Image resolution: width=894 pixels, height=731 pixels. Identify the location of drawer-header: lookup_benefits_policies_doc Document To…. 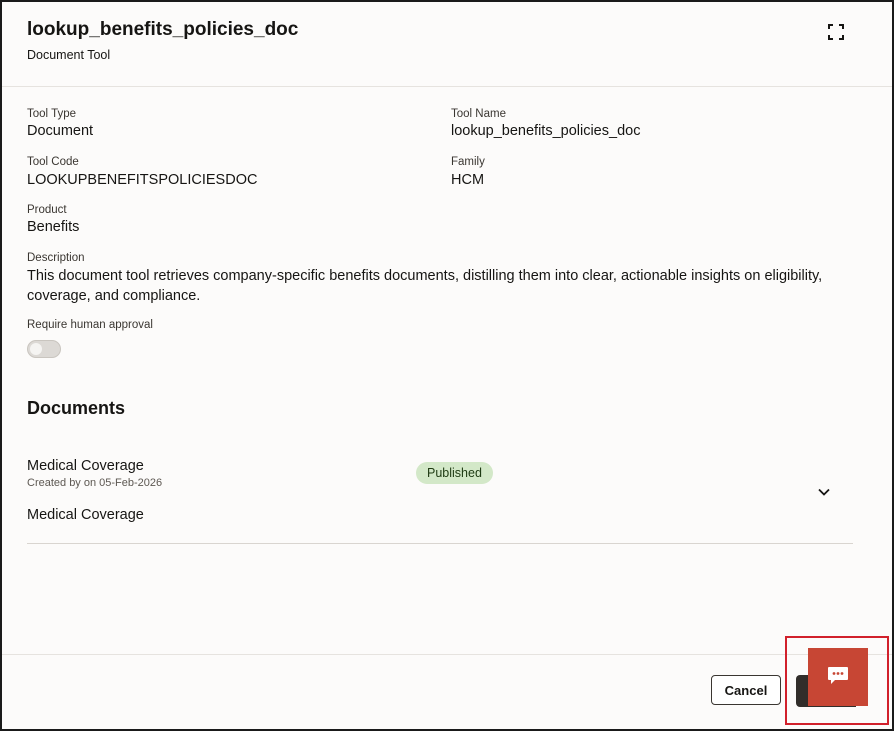
(447, 44).